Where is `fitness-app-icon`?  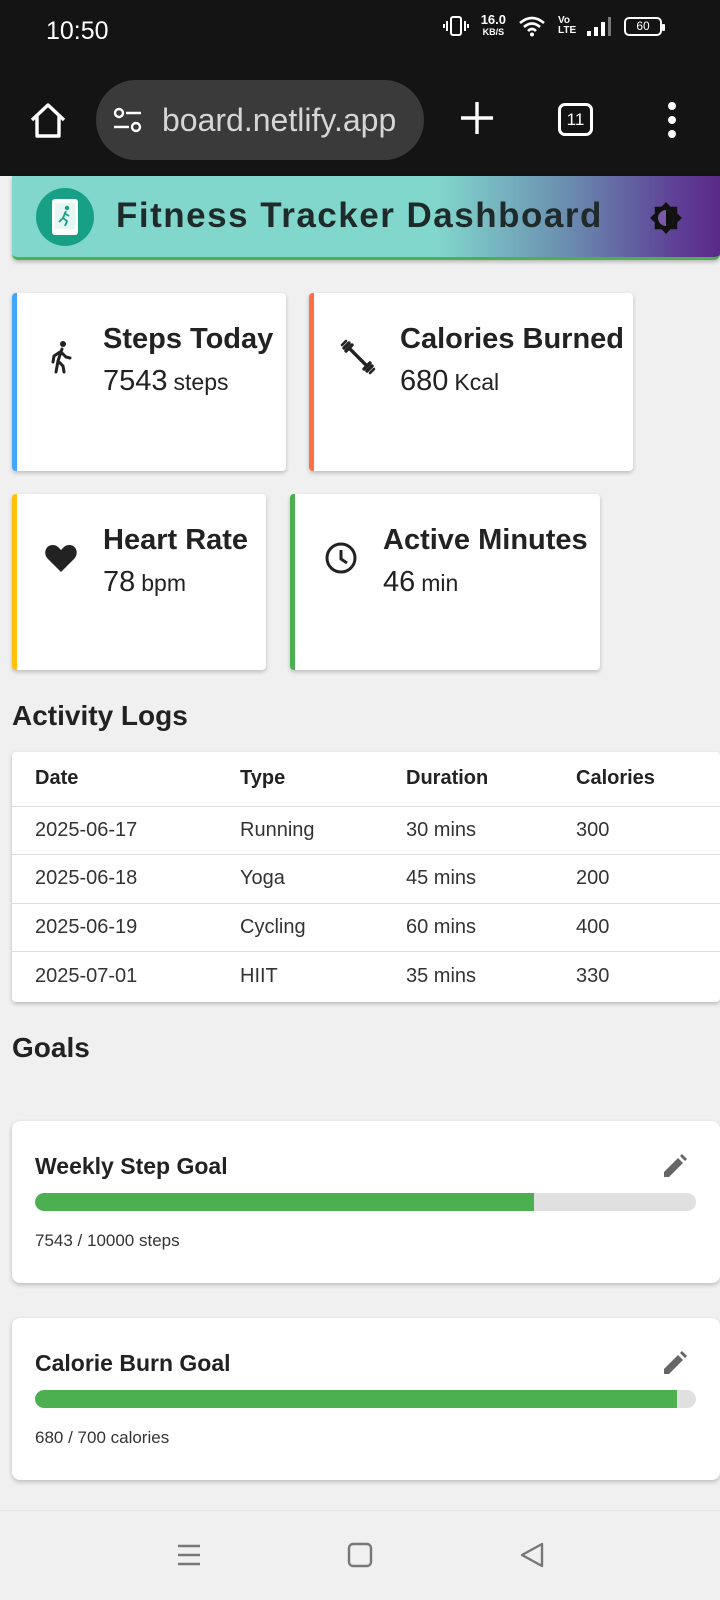
fitness-app-icon is located at coordinates (65, 217).